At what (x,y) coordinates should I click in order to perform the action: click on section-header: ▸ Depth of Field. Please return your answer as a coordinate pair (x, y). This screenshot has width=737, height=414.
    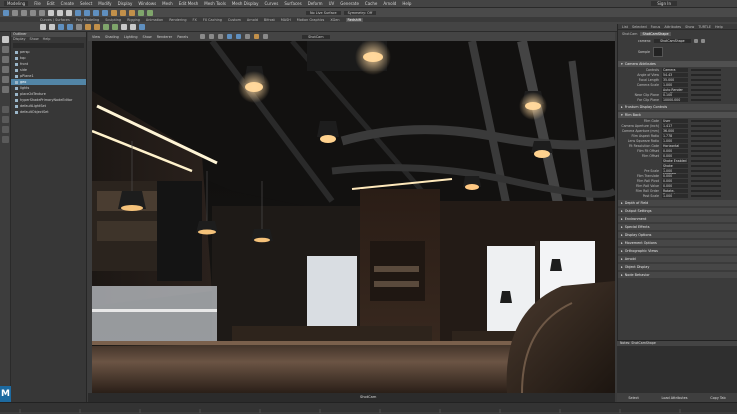
    Looking at the image, I should click on (677, 203).